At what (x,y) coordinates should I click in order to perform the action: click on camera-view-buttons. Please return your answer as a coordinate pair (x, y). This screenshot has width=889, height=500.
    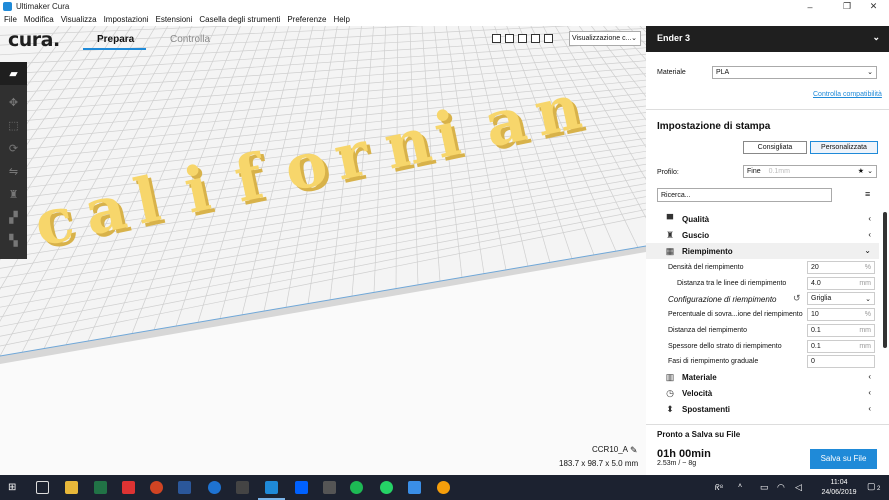
    Looking at the image, I should click on (522, 38).